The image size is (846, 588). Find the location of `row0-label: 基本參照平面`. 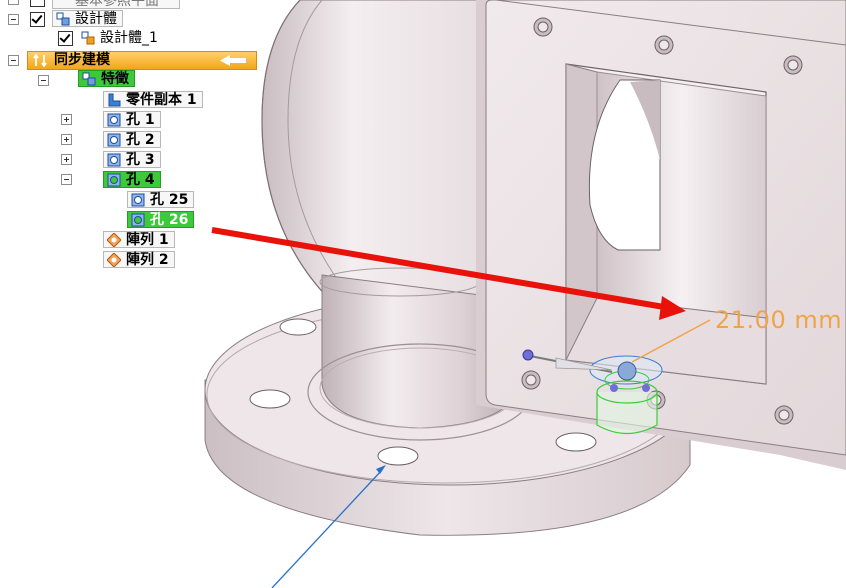

row0-label: 基本參照平面 is located at coordinates (117, 4).